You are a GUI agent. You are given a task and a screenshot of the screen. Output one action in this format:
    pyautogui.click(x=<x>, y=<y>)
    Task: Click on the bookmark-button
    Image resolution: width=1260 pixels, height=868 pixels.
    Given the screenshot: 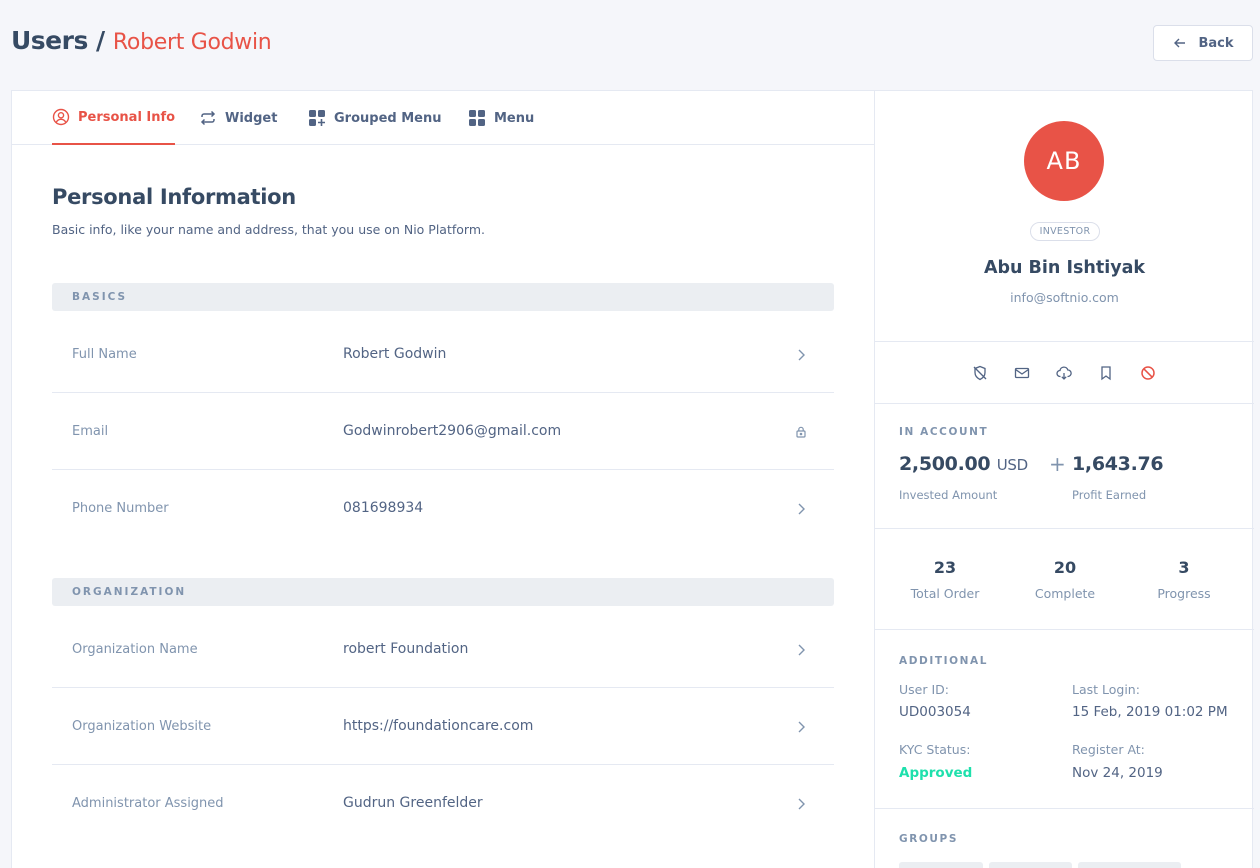 What is the action you would take?
    pyautogui.click(x=1106, y=373)
    